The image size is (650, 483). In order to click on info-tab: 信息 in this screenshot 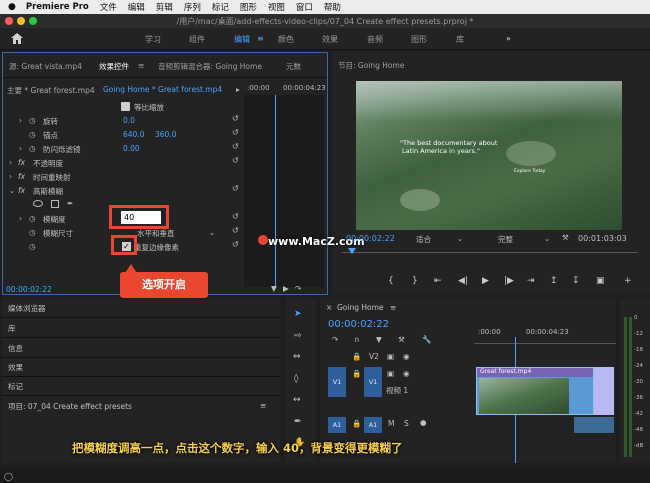, I will do `click(15, 348)`.